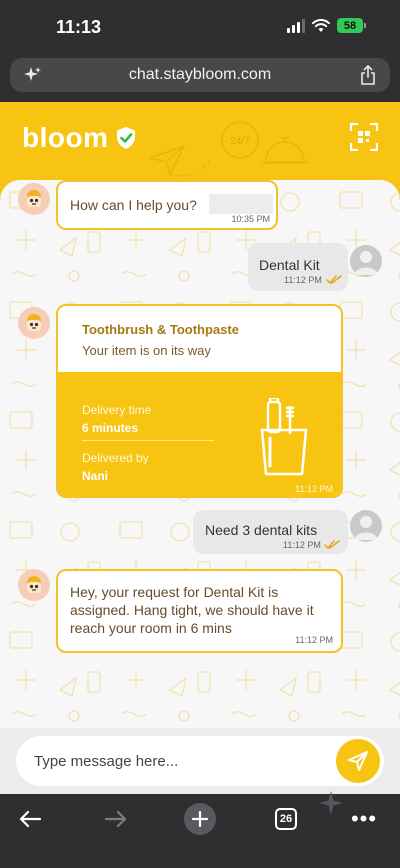 Image resolution: width=400 pixels, height=868 pixels. Describe the element at coordinates (110, 428) in the screenshot. I see `delivery-time-value: 6 minutes` at that location.